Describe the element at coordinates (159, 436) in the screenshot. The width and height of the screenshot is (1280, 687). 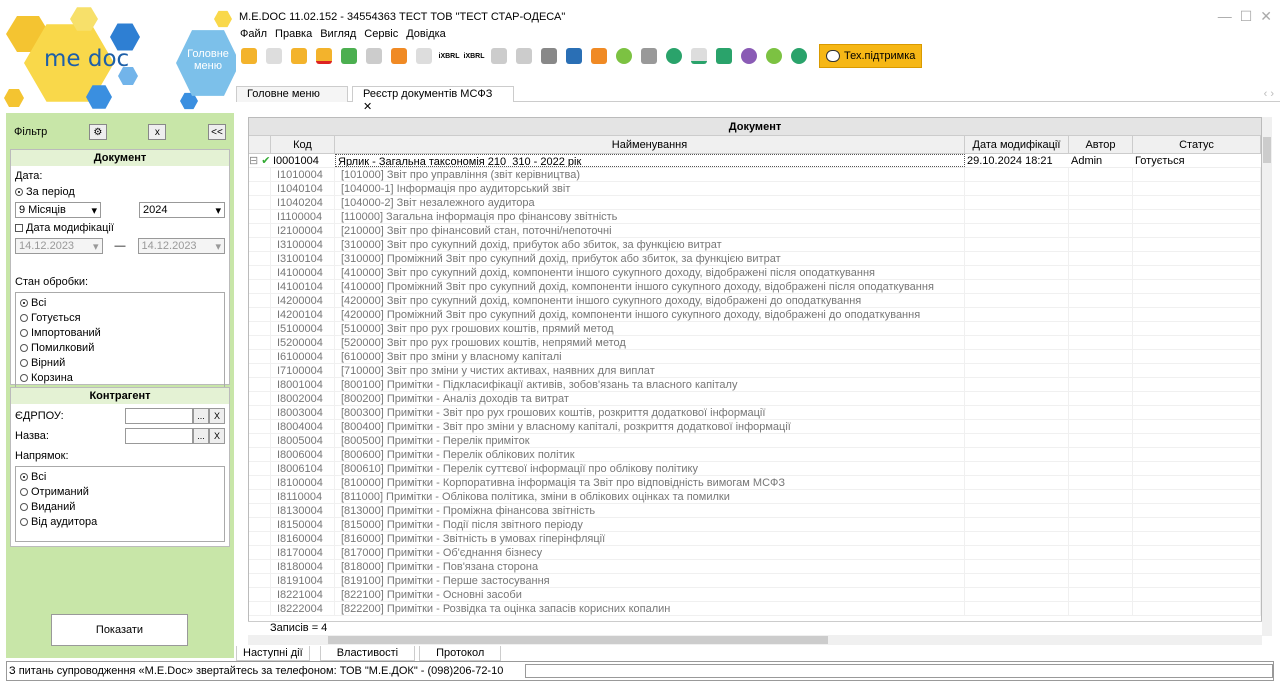
I see `name-field` at that location.